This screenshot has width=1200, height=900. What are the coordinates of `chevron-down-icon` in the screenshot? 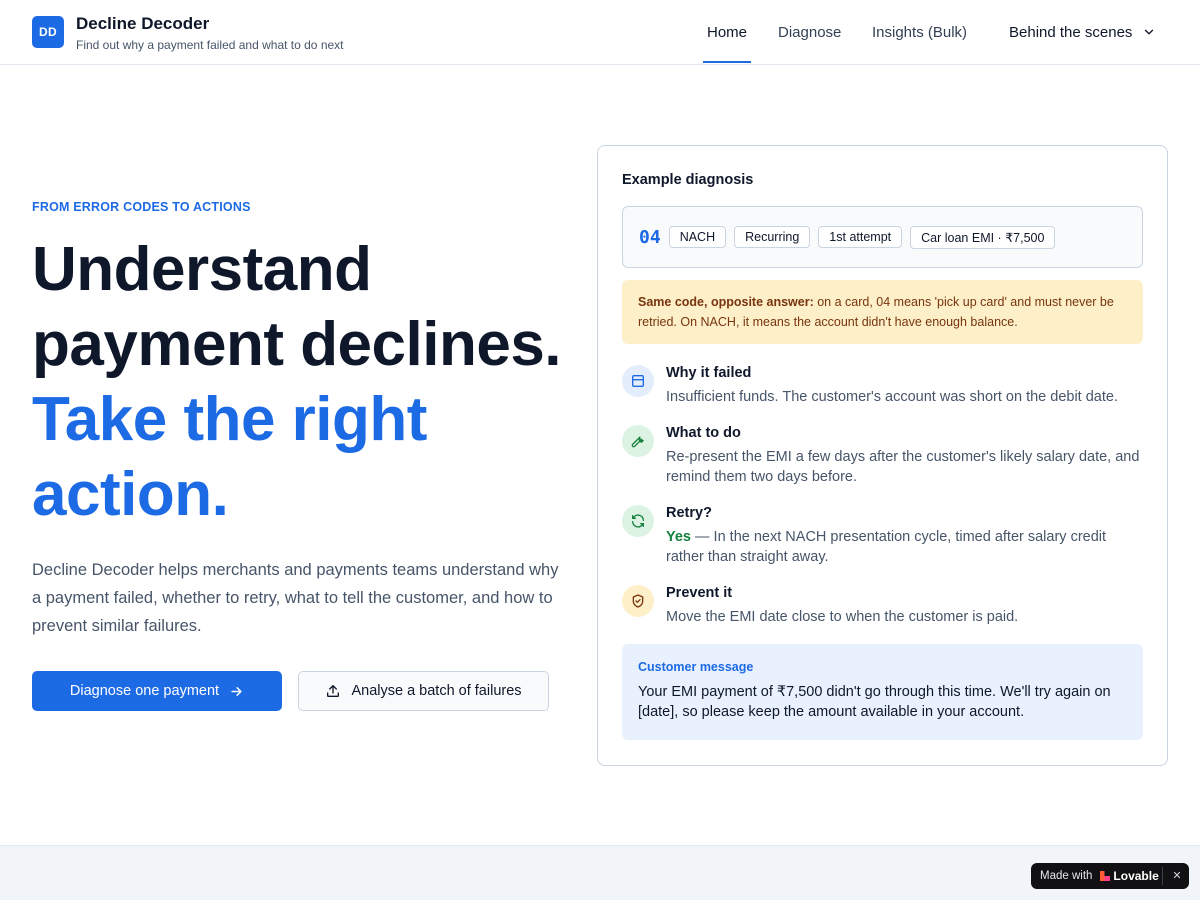 It's located at (1149, 32).